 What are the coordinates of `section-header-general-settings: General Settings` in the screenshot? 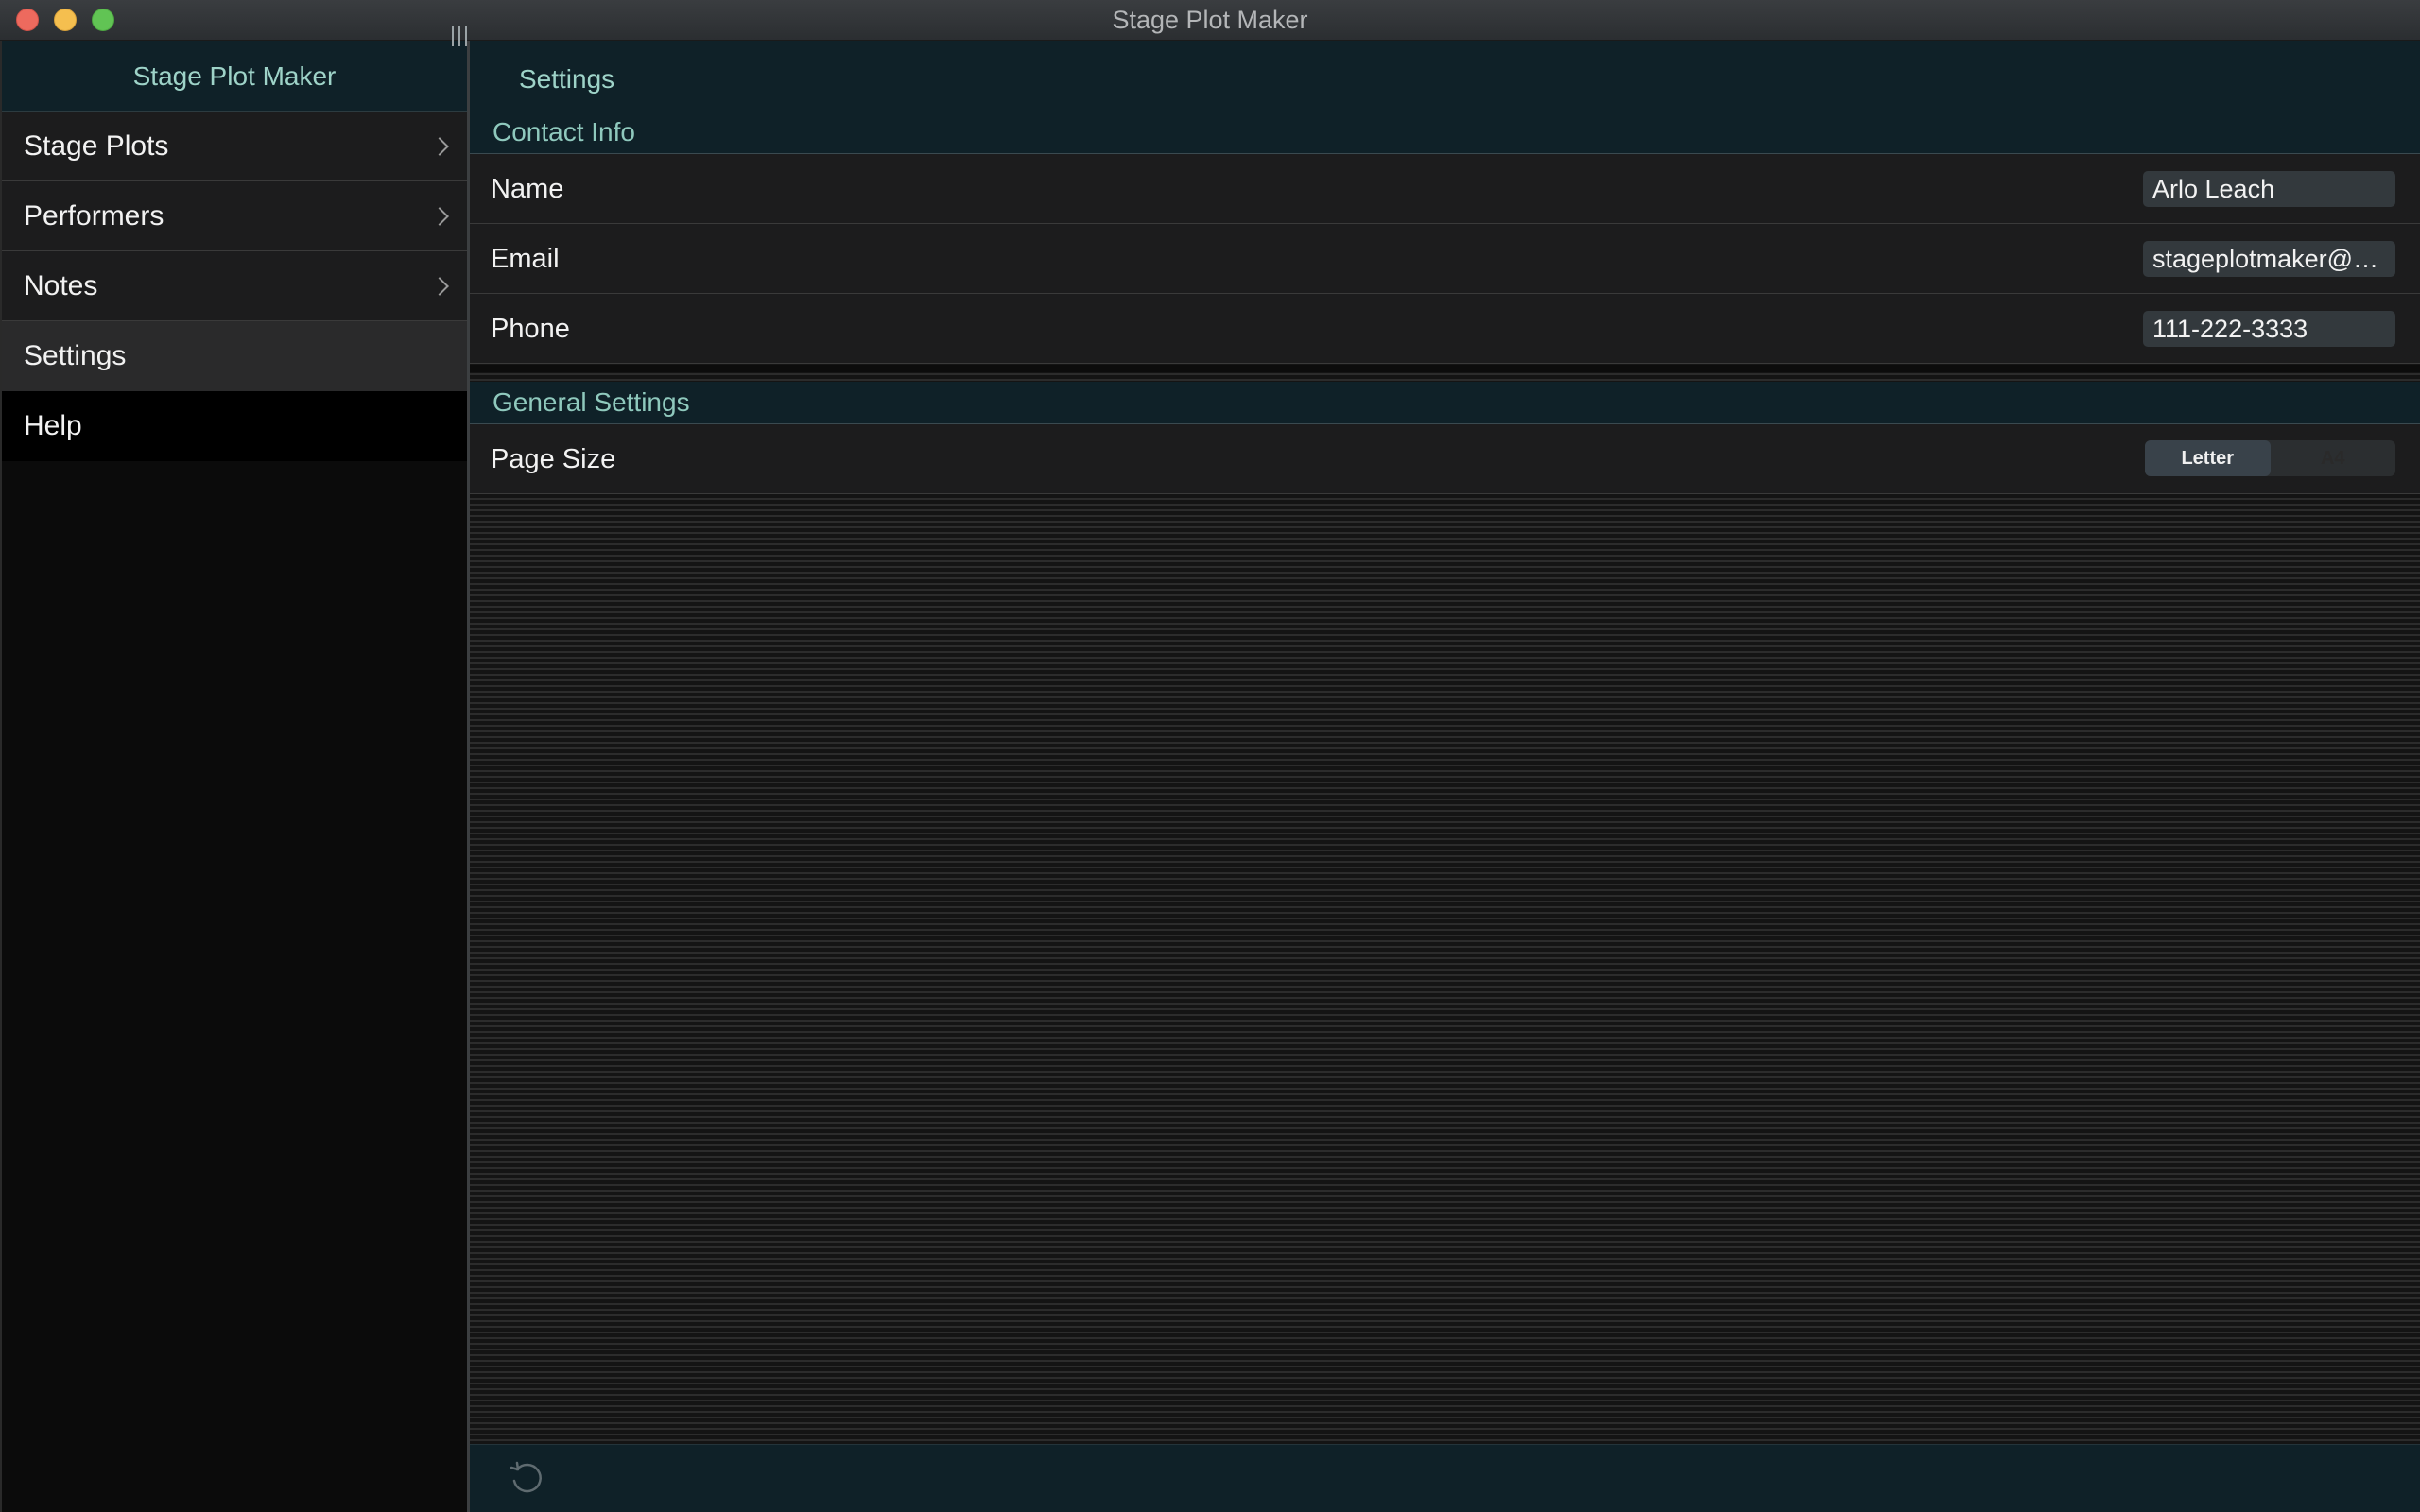 It's located at (1445, 403).